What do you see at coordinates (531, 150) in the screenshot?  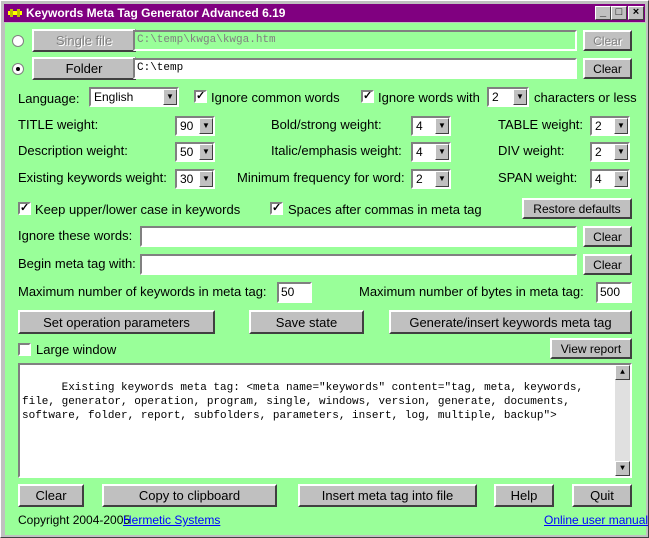 I see `div-weight-label: DIV weight:` at bounding box center [531, 150].